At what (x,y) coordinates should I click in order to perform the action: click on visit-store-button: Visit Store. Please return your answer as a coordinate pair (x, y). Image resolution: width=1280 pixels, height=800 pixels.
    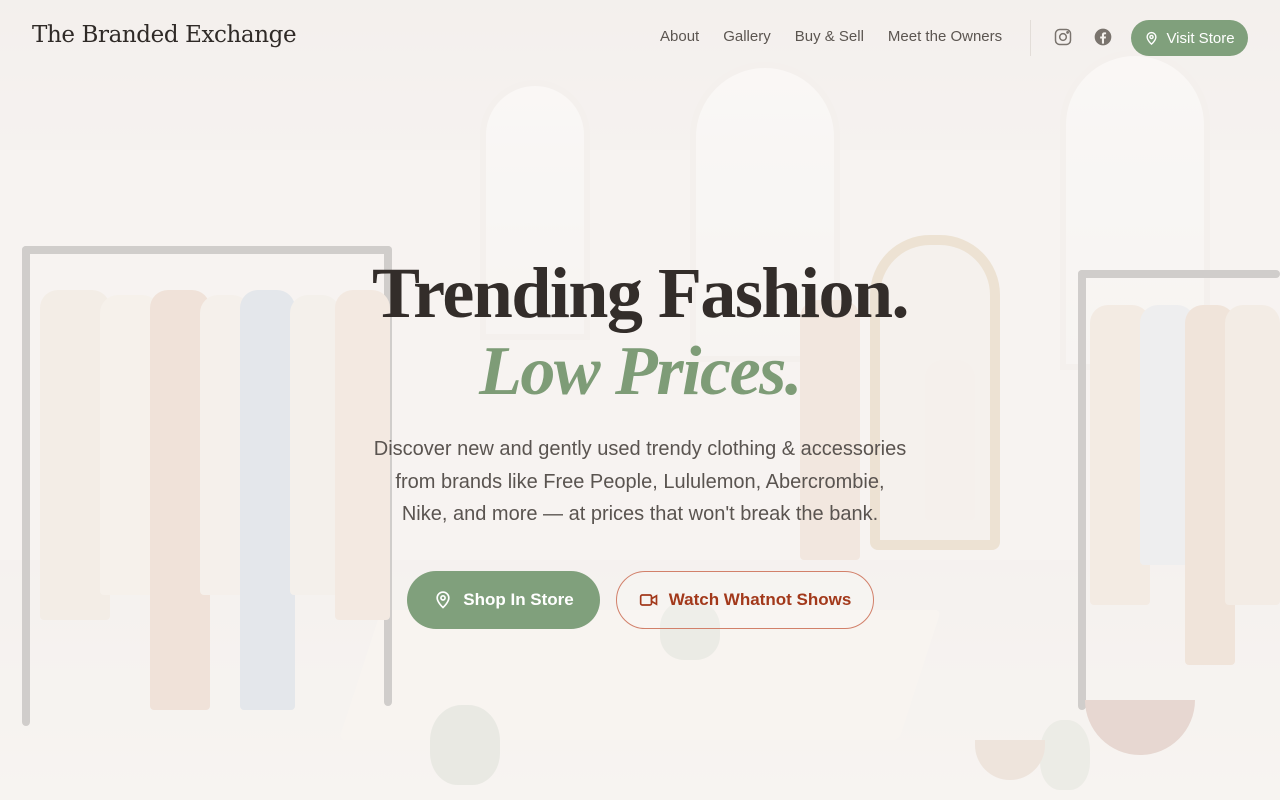
    Looking at the image, I should click on (1189, 38).